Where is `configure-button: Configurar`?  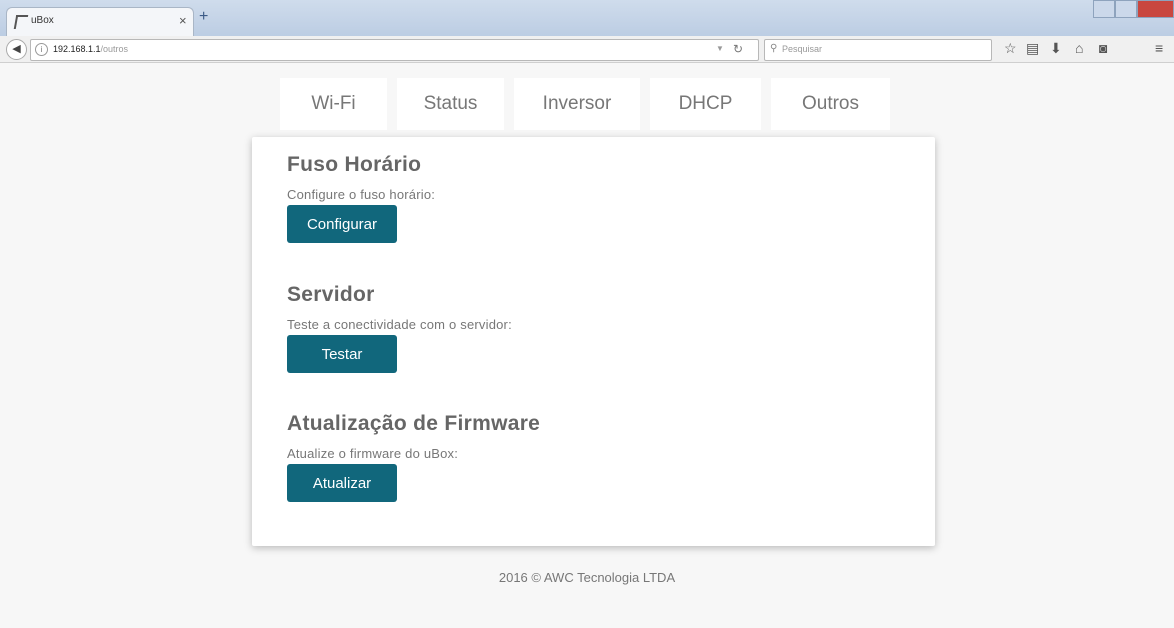 configure-button: Configurar is located at coordinates (342, 224).